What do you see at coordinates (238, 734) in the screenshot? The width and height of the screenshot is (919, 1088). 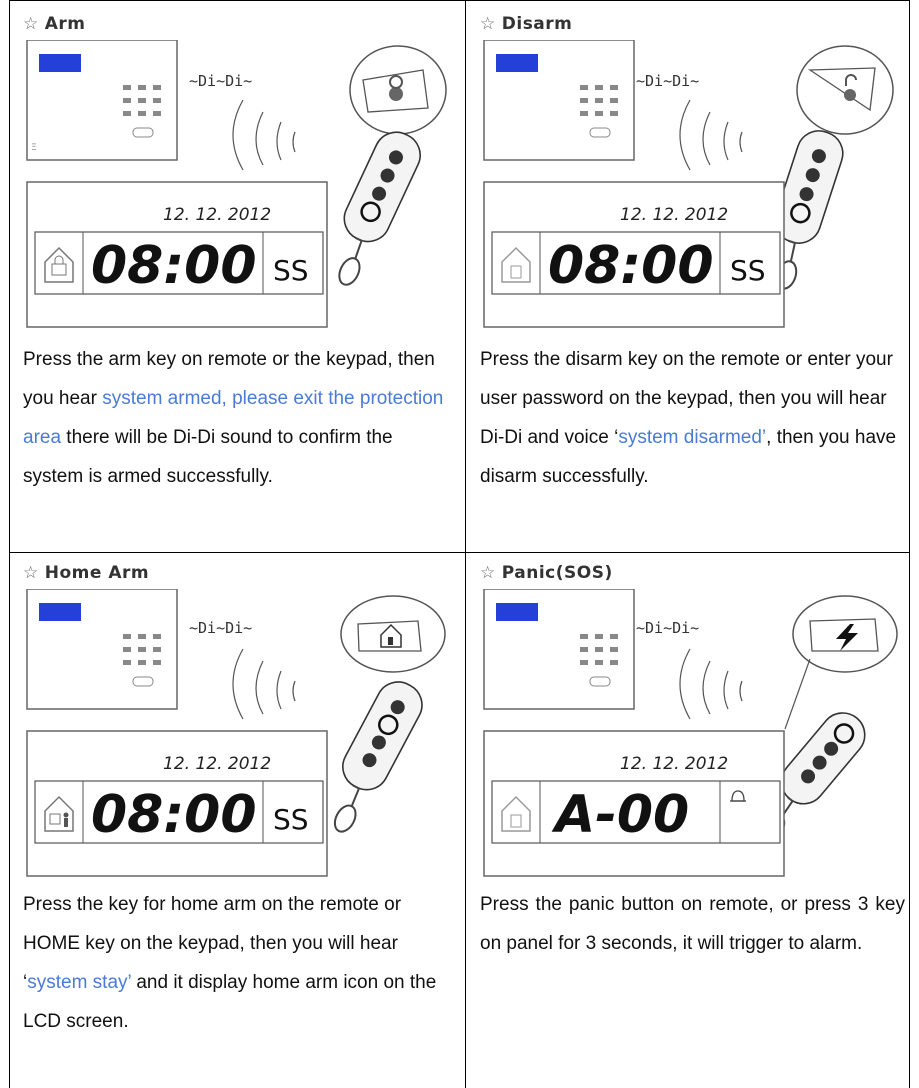 I see `home-arm-illustration: 12. 12. 2012 08:00 SS` at bounding box center [238, 734].